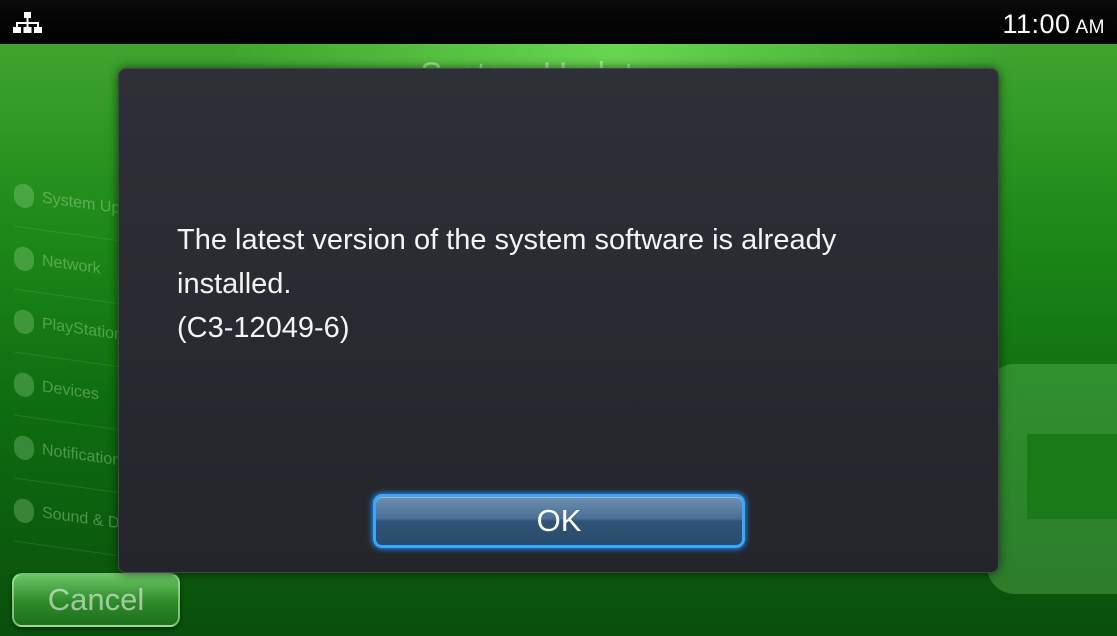 This screenshot has width=1117, height=636. I want to click on settings-item-label: Devices, so click(70, 391).